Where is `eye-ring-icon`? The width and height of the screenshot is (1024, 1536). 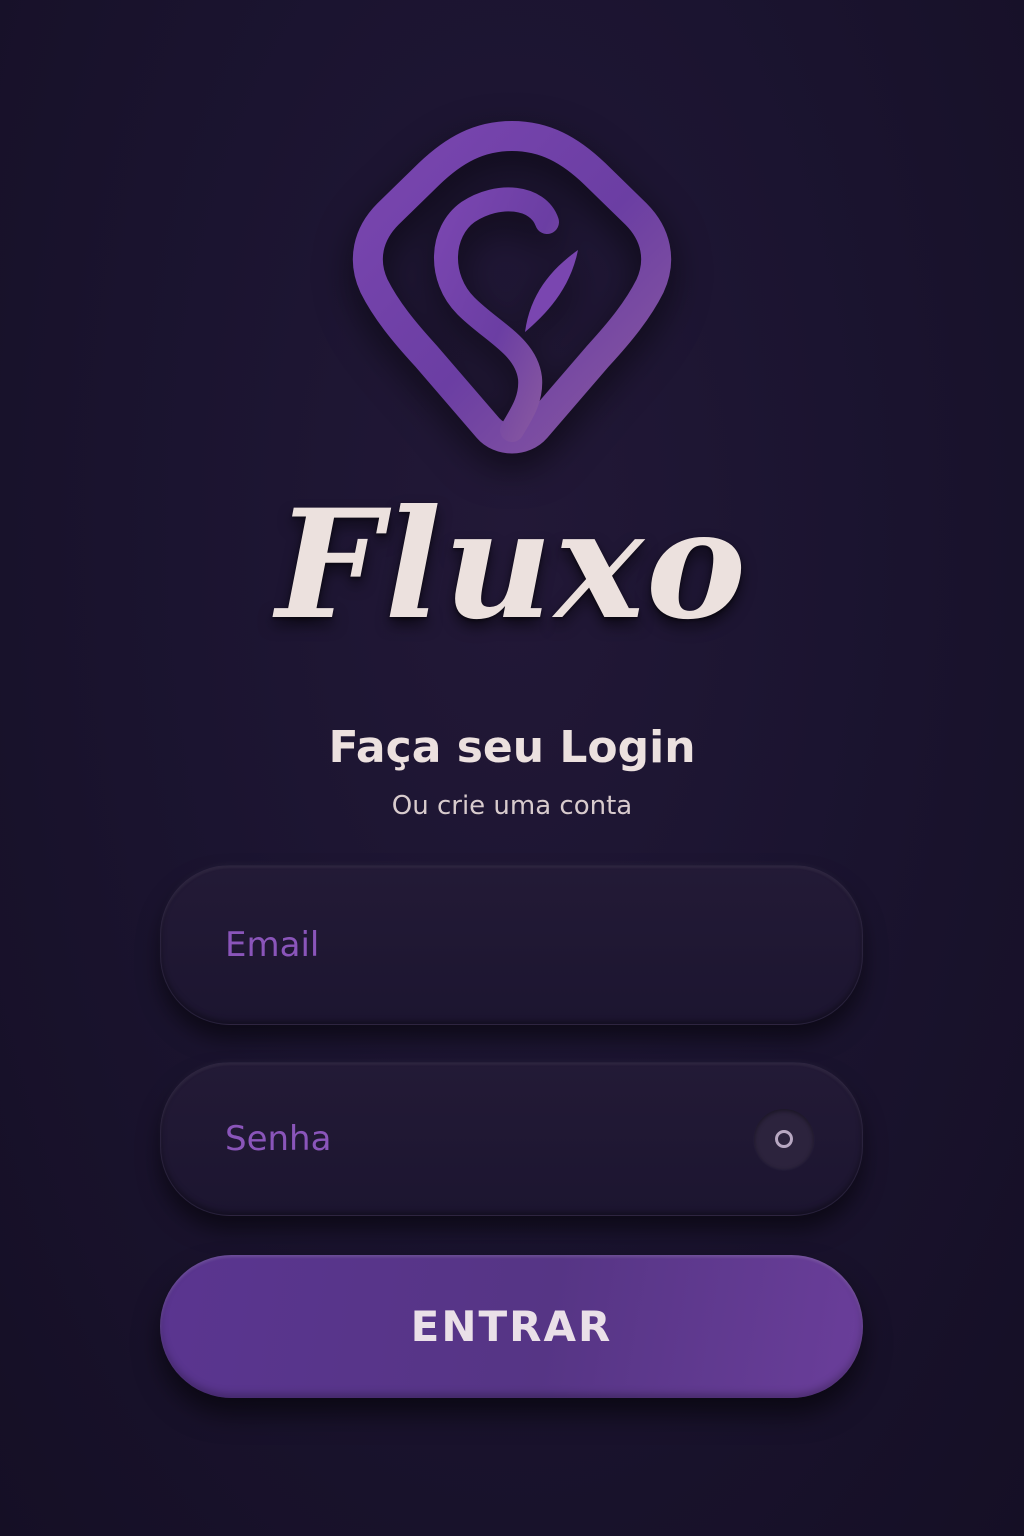
eye-ring-icon is located at coordinates (784, 1139).